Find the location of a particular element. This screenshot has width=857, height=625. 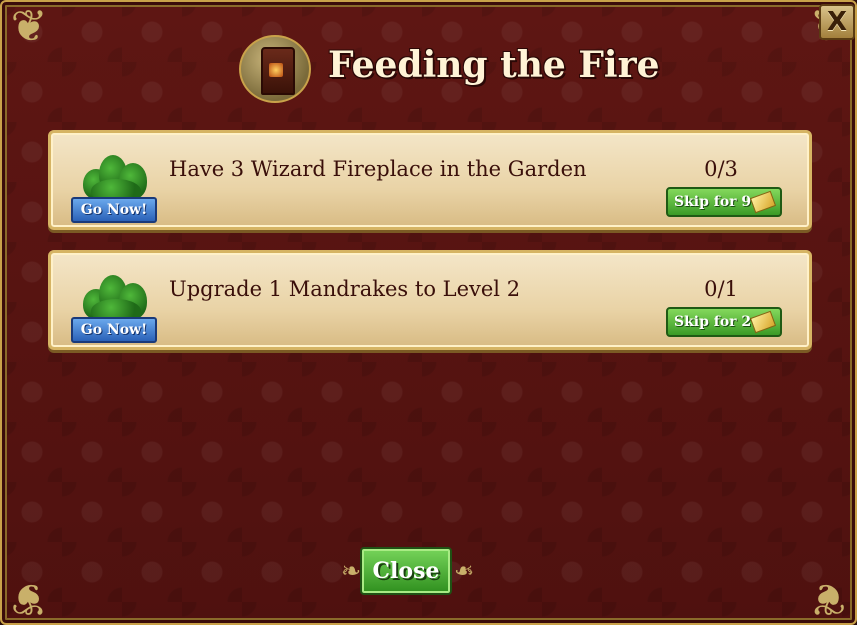

task-description: Upgrade 1 Mandrakes to Level 2 is located at coordinates (345, 289).